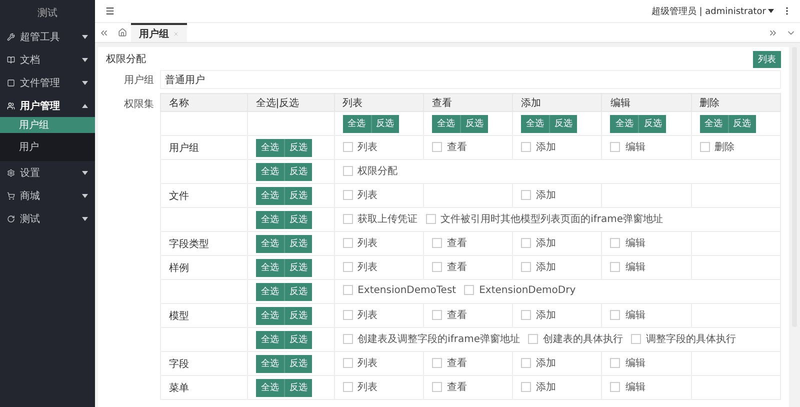 The height and width of the screenshot is (407, 800). Describe the element at coordinates (545, 219) in the screenshot. I see `permission-checkbox: 文件被引用时其他模型列表页面的iframe弹窗地址` at that location.